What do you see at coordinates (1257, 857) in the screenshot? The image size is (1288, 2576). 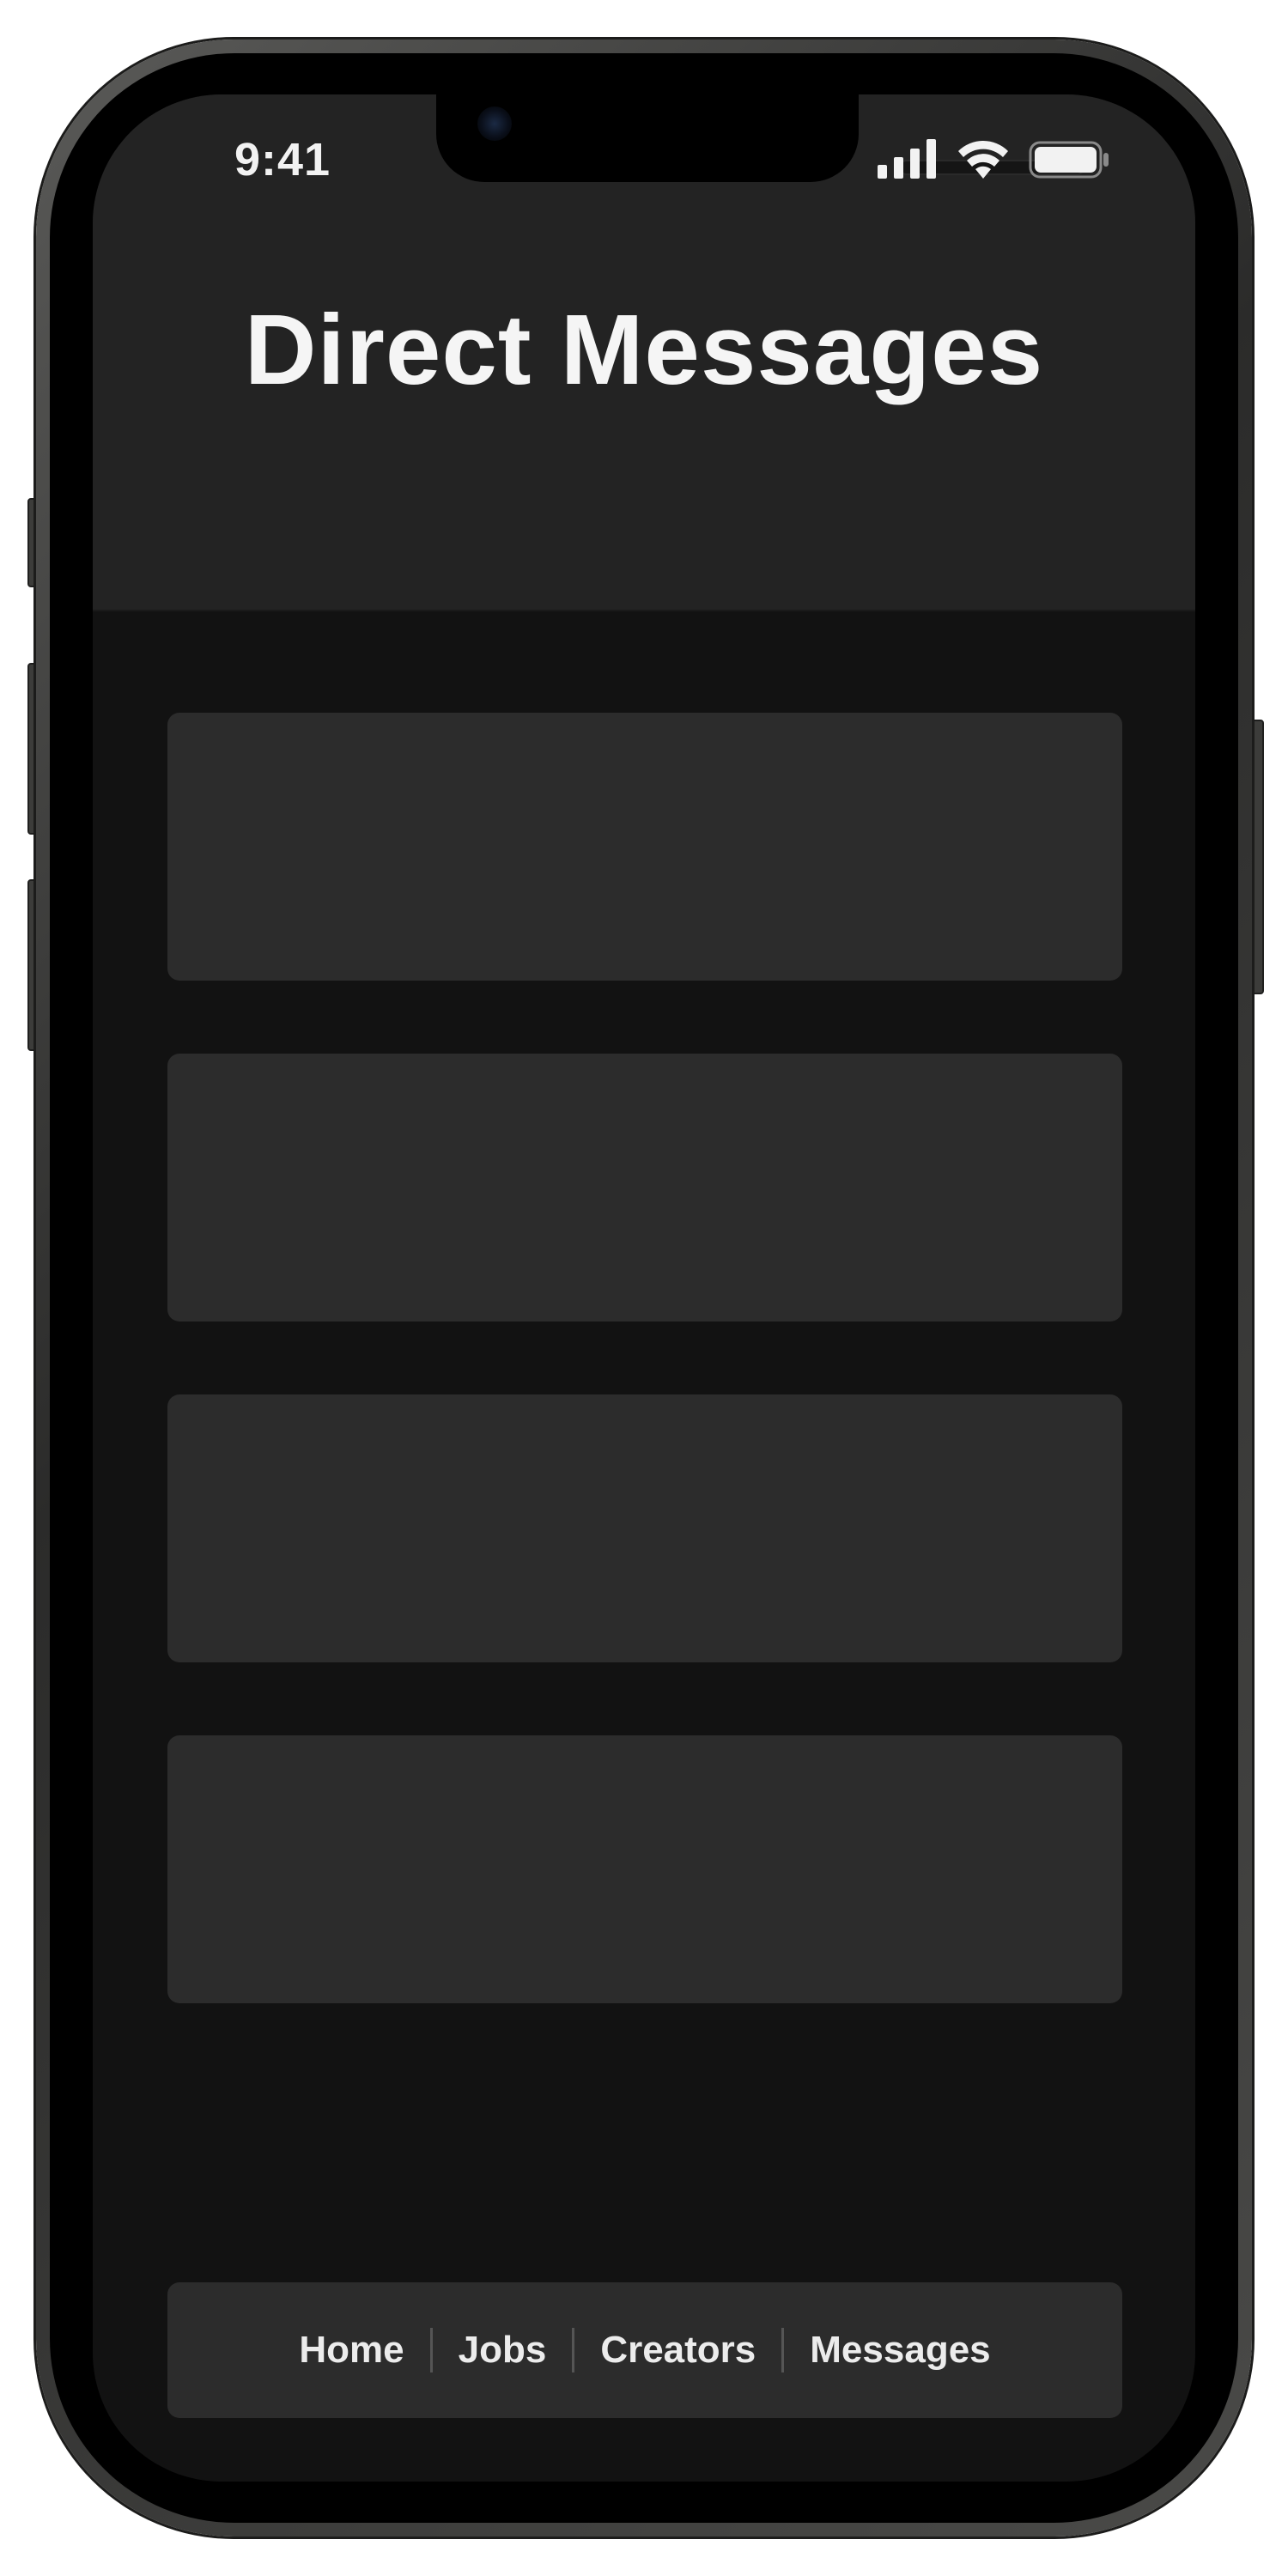 I see `power-button` at bounding box center [1257, 857].